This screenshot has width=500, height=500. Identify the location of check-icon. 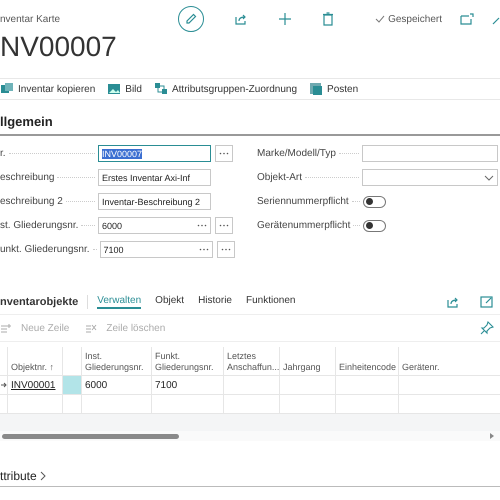
(380, 19).